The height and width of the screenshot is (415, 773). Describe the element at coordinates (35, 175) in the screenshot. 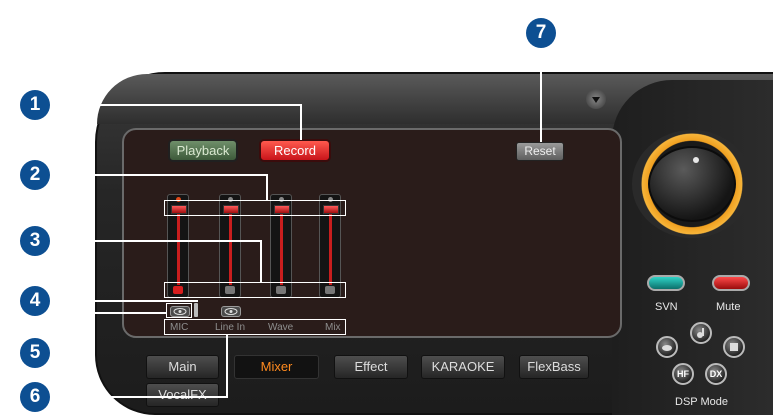

I see `callout-marker-2: 2` at that location.